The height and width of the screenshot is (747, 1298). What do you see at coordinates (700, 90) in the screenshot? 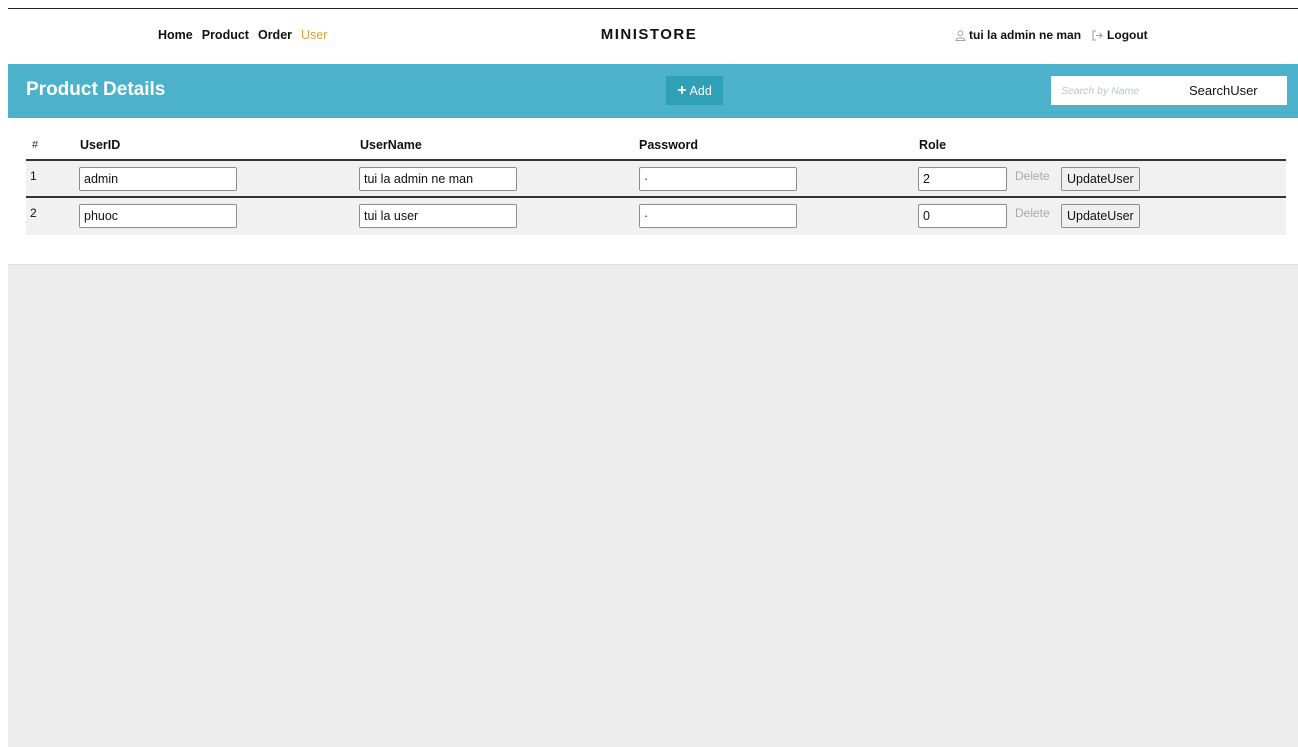
I see `add-button-label: Add` at bounding box center [700, 90].